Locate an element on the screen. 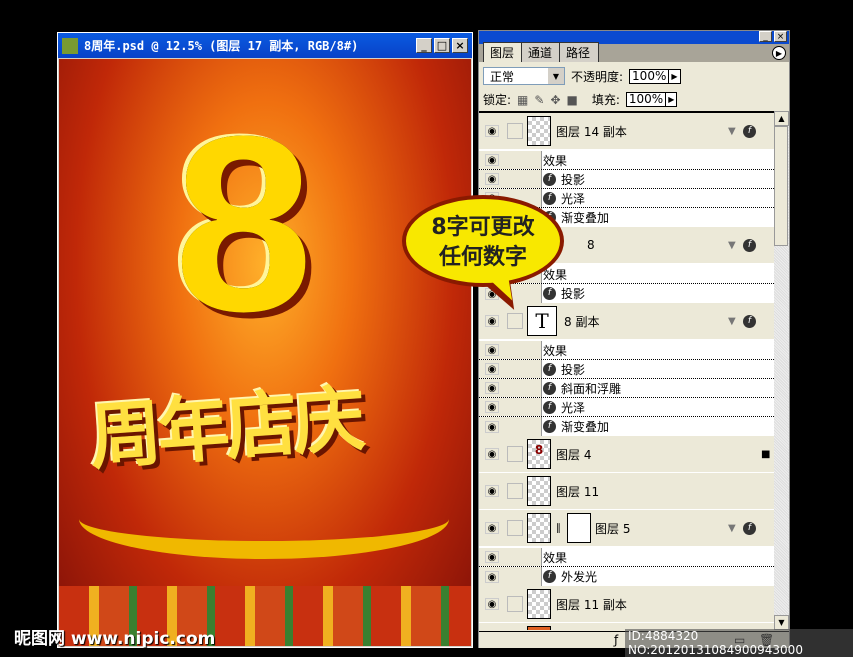 Image resolution: width=853 pixels, height=657 pixels. fill-label: 填充: is located at coordinates (605, 100).